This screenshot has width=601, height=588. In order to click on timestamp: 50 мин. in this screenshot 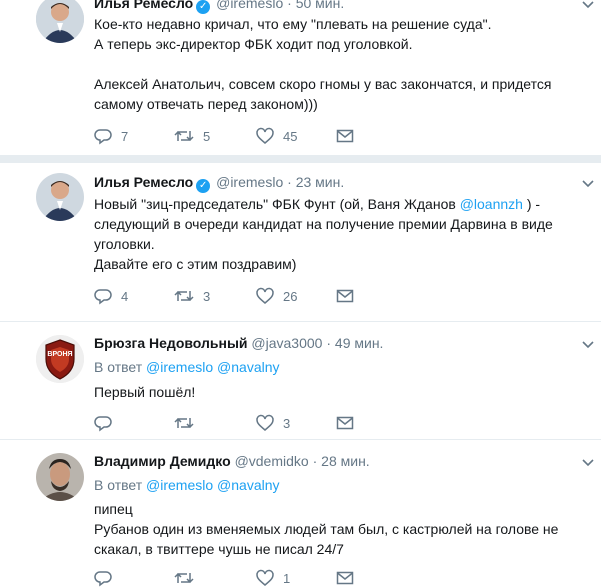, I will do `click(320, 5)`.